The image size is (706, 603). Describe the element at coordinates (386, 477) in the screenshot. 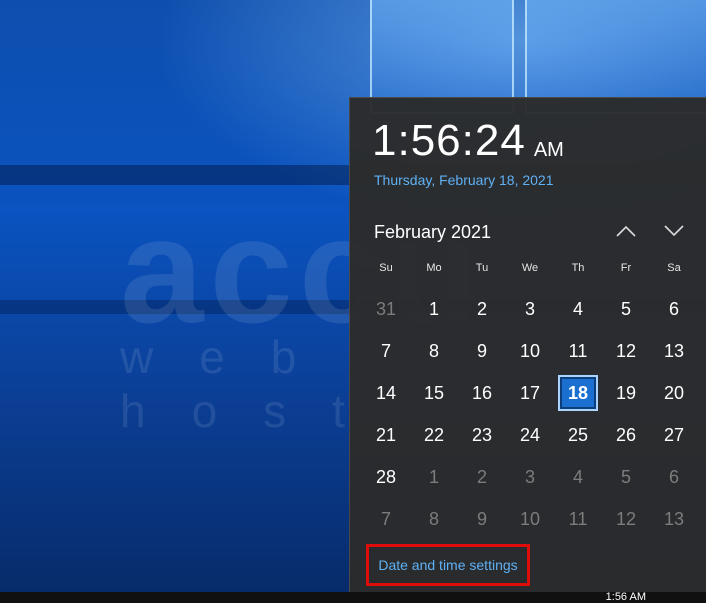

I see `calendar-day: 28` at that location.